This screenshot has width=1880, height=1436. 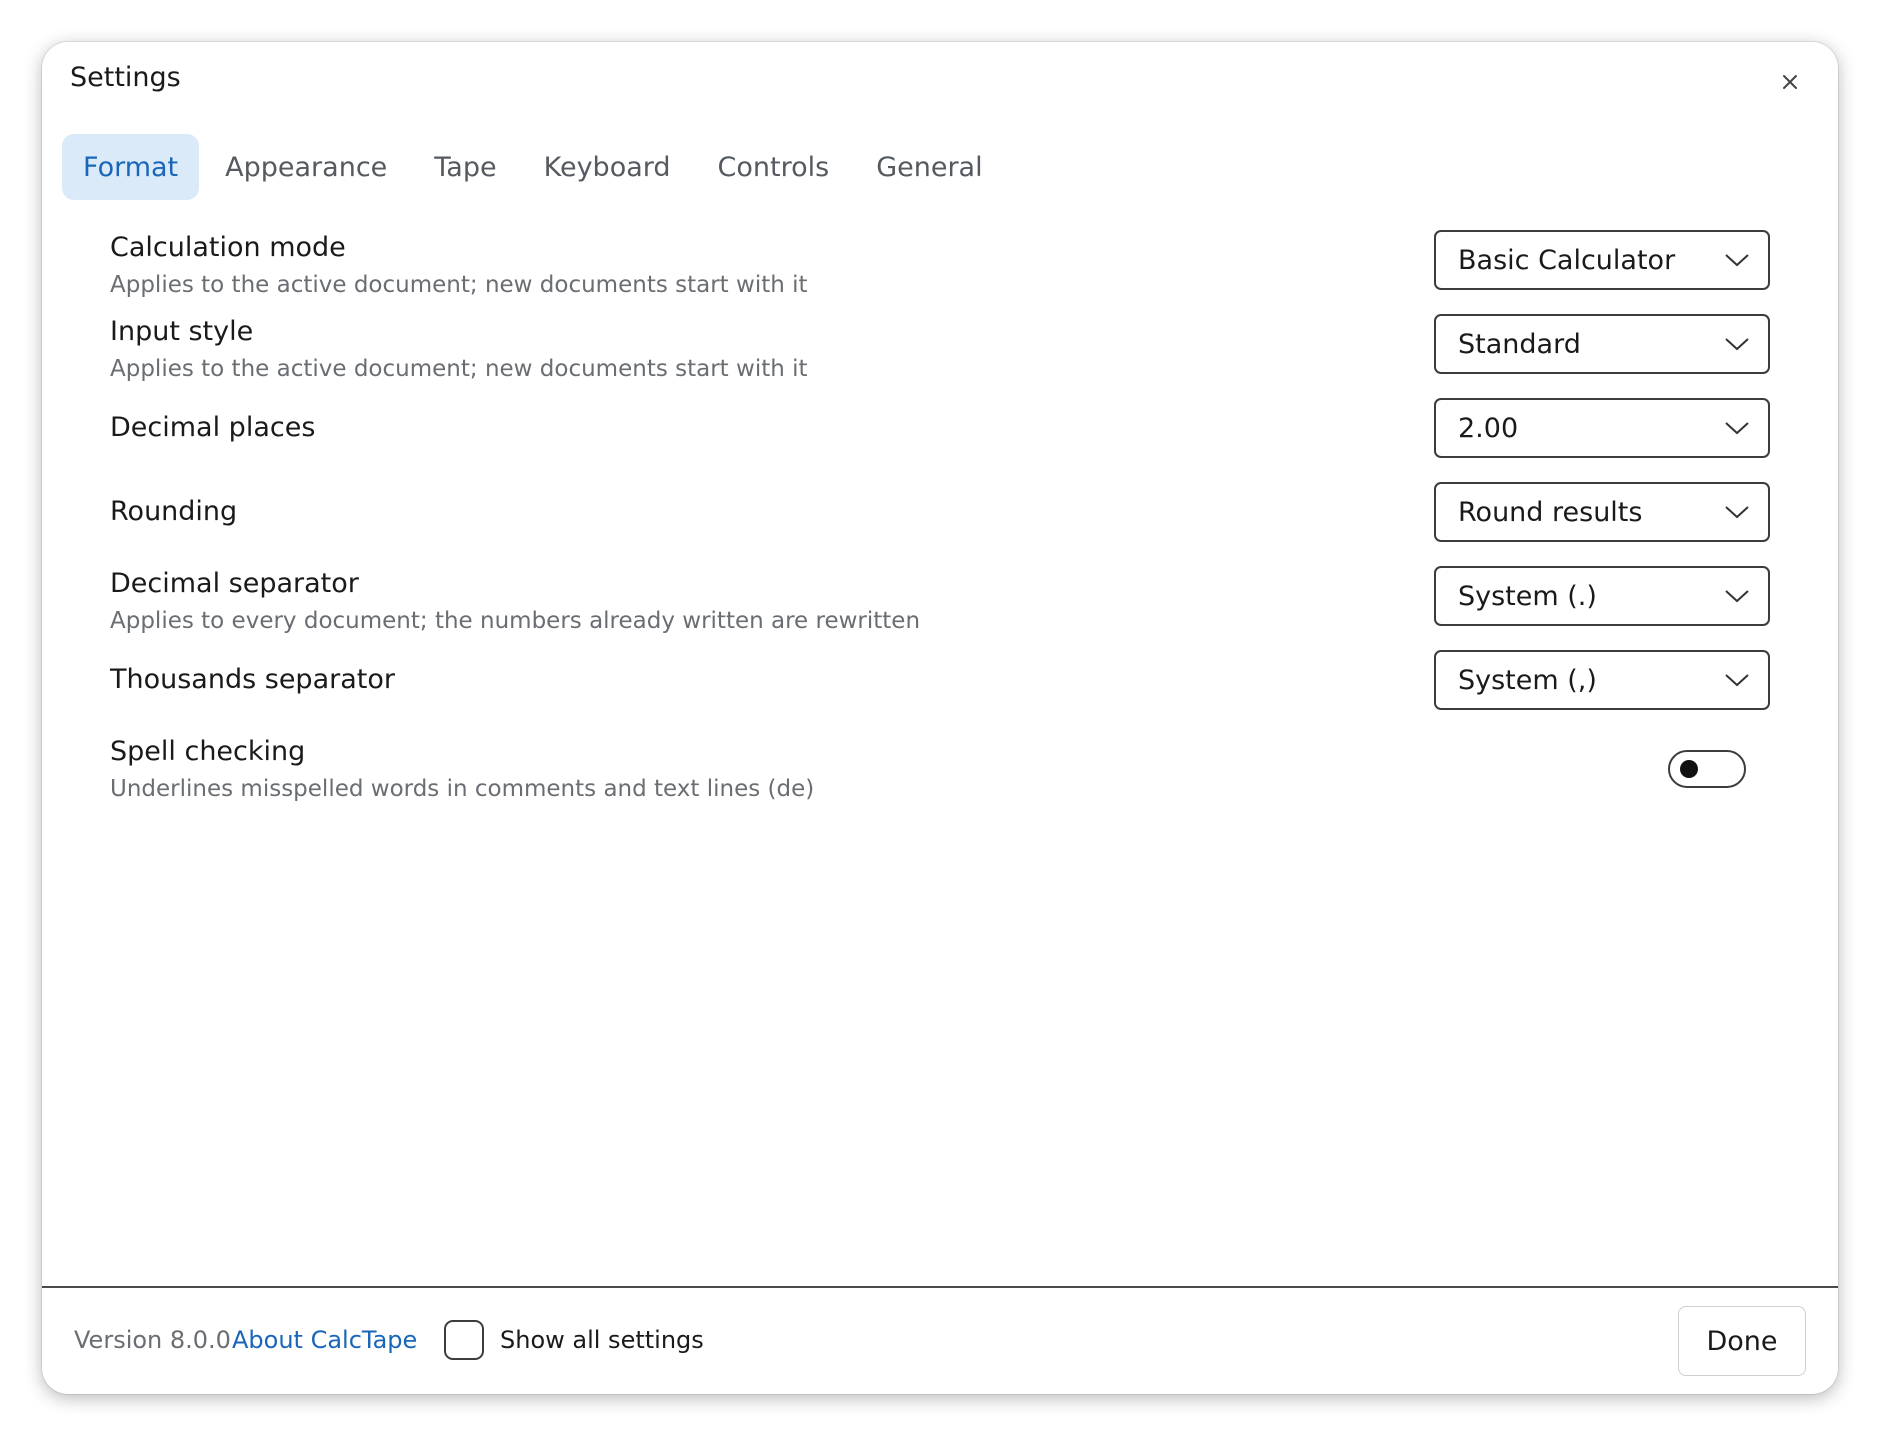 I want to click on setting-decimal-places: Decimal places 2.00, so click(x=940, y=430).